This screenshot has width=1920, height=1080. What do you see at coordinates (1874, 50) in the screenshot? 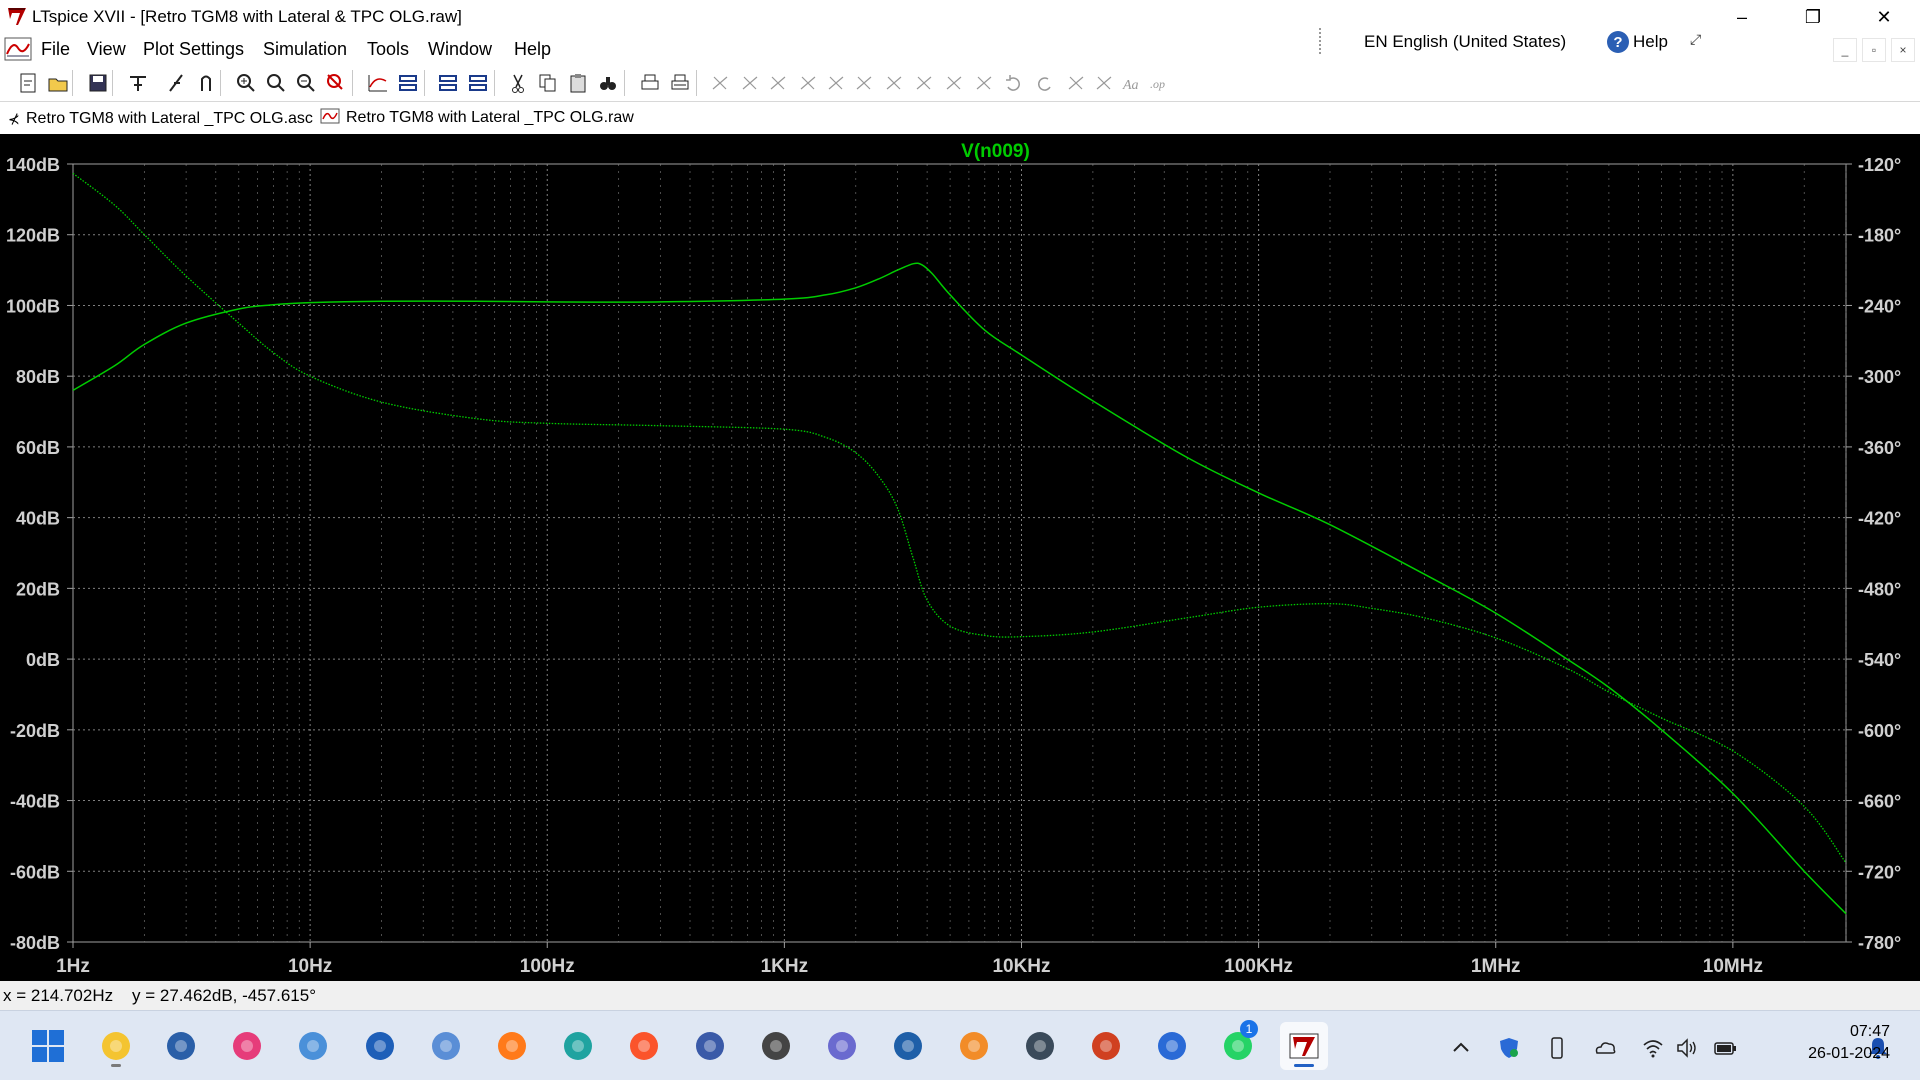
I see `mdi-restore-button: ▫` at bounding box center [1874, 50].